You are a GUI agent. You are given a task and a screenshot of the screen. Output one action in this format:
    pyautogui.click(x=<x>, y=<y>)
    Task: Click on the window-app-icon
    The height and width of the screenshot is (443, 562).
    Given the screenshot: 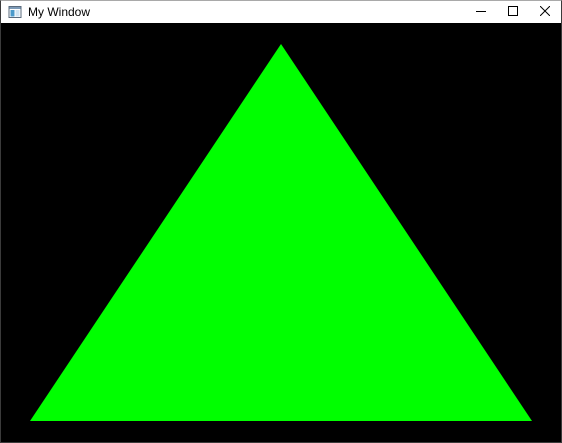 What is the action you would take?
    pyautogui.click(x=15, y=12)
    